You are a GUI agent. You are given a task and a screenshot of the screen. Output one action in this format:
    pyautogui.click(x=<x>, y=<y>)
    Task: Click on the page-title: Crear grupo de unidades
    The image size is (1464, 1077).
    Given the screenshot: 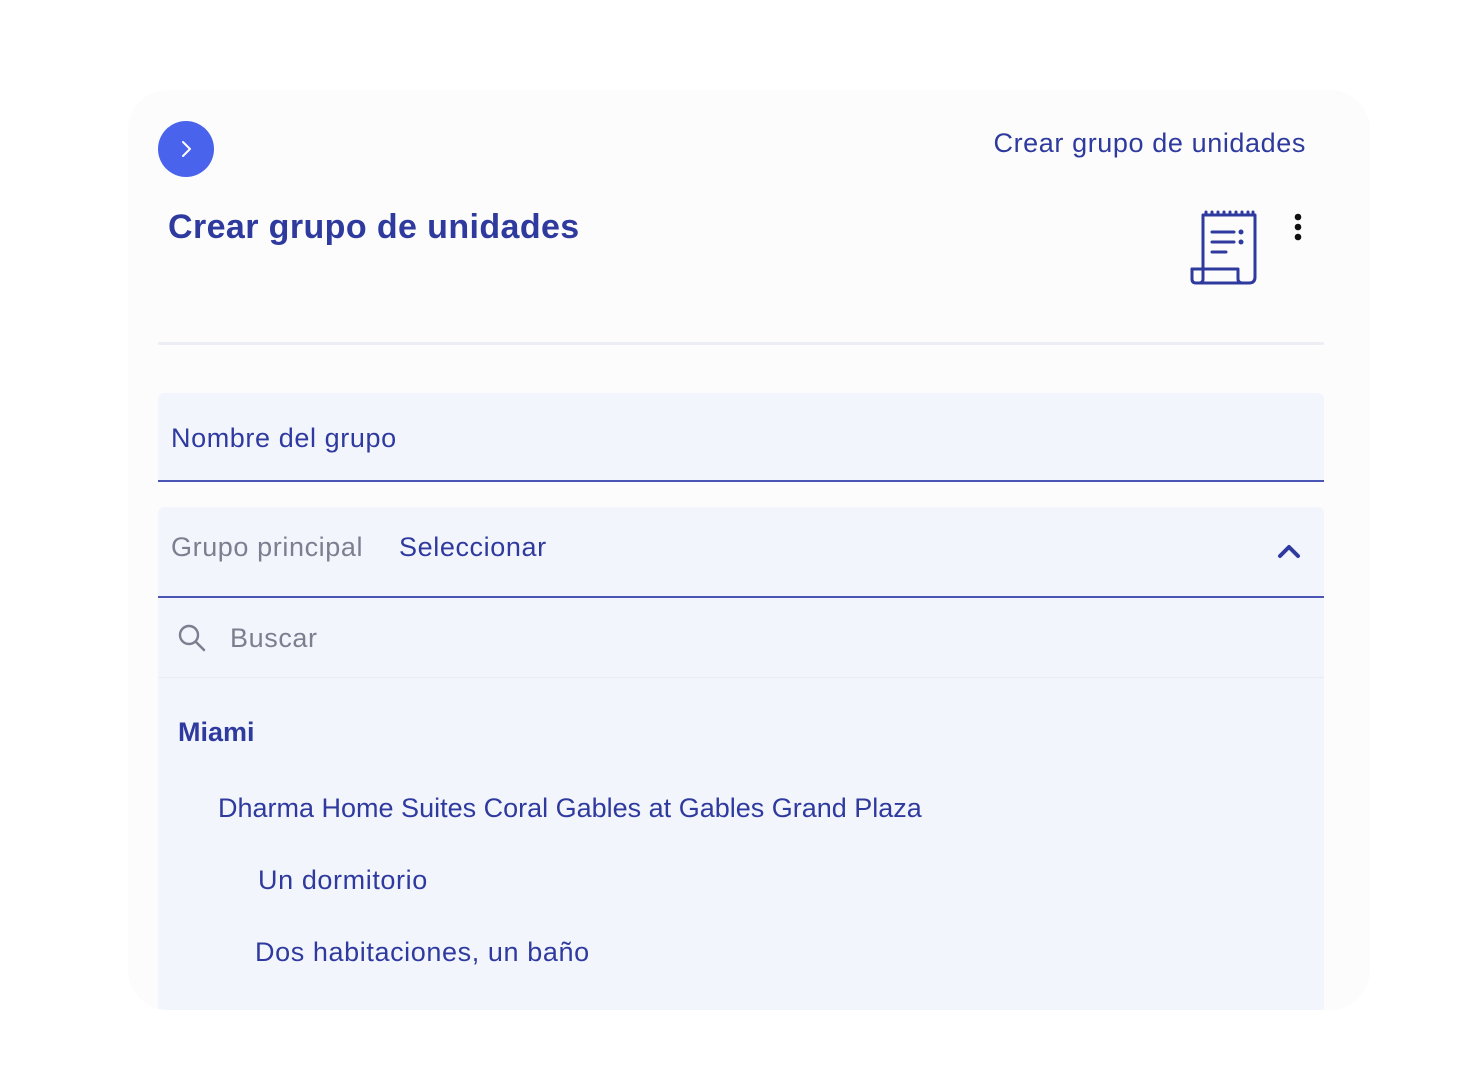 What is the action you would take?
    pyautogui.click(x=374, y=227)
    